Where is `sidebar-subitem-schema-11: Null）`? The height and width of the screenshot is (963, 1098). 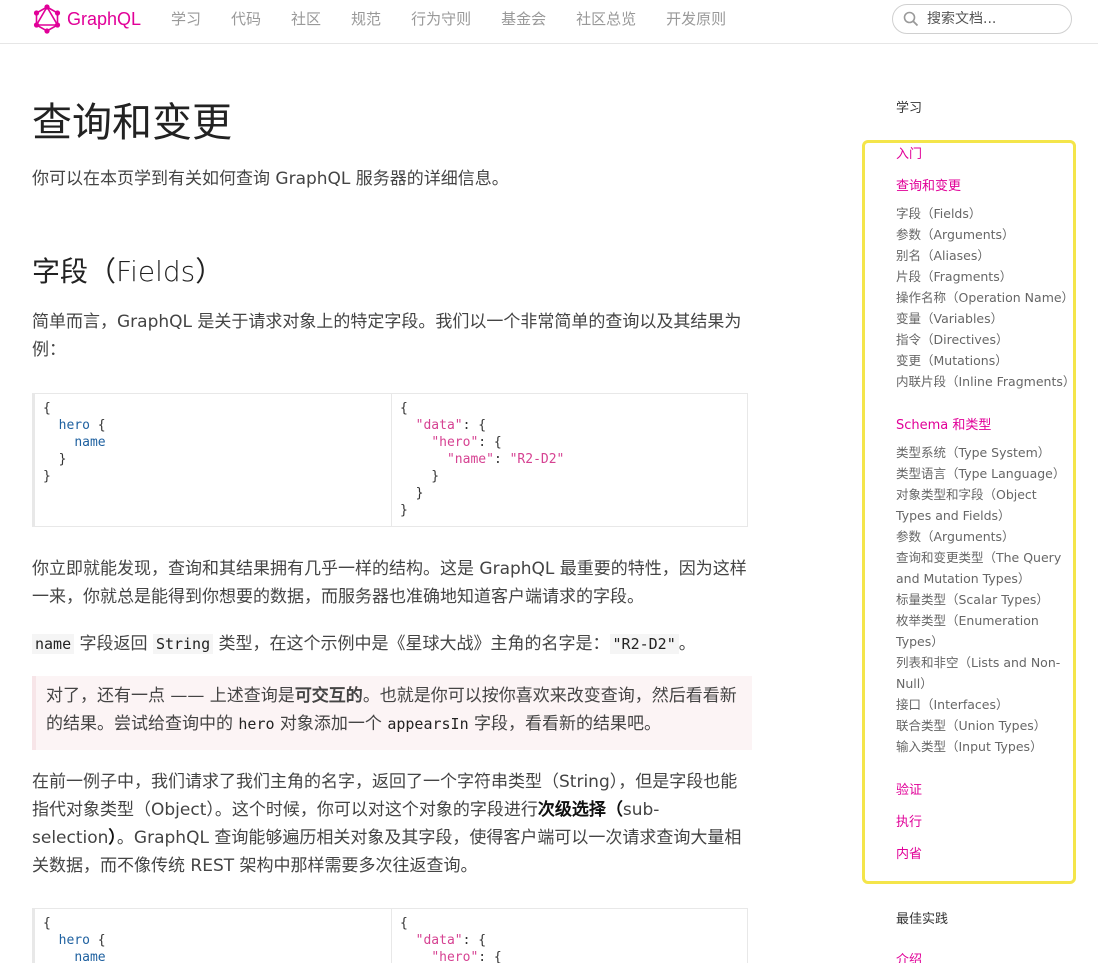
sidebar-subitem-schema-11: Null） is located at coordinates (914, 683).